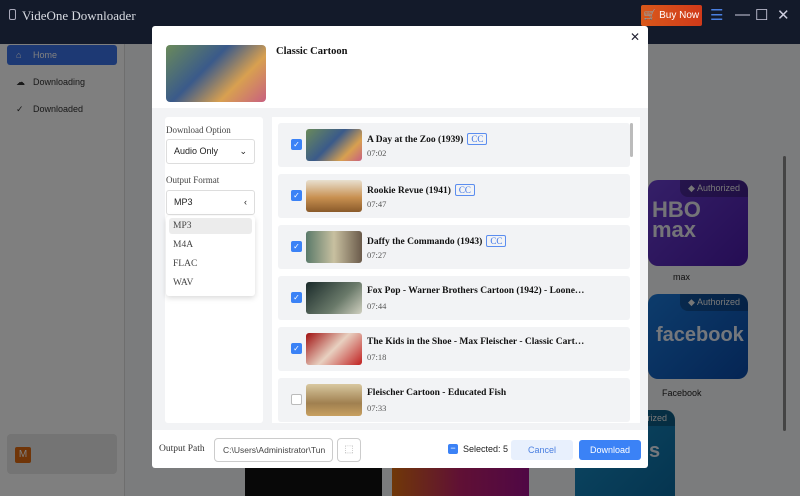 The height and width of the screenshot is (496, 800). Describe the element at coordinates (377, 306) in the screenshot. I see `video-duration: 07:44` at that location.